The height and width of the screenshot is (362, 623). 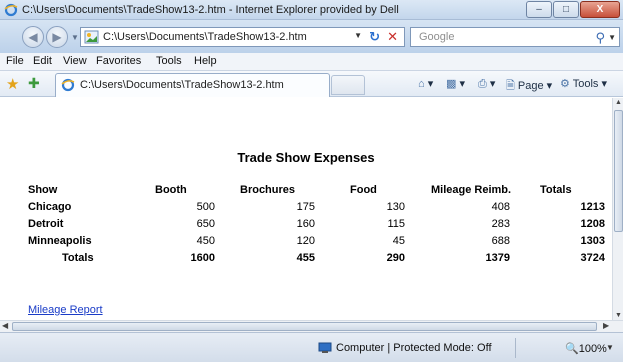 What do you see at coordinates (75, 37) in the screenshot?
I see `recent-pages-dropdown-icon: ▼` at bounding box center [75, 37].